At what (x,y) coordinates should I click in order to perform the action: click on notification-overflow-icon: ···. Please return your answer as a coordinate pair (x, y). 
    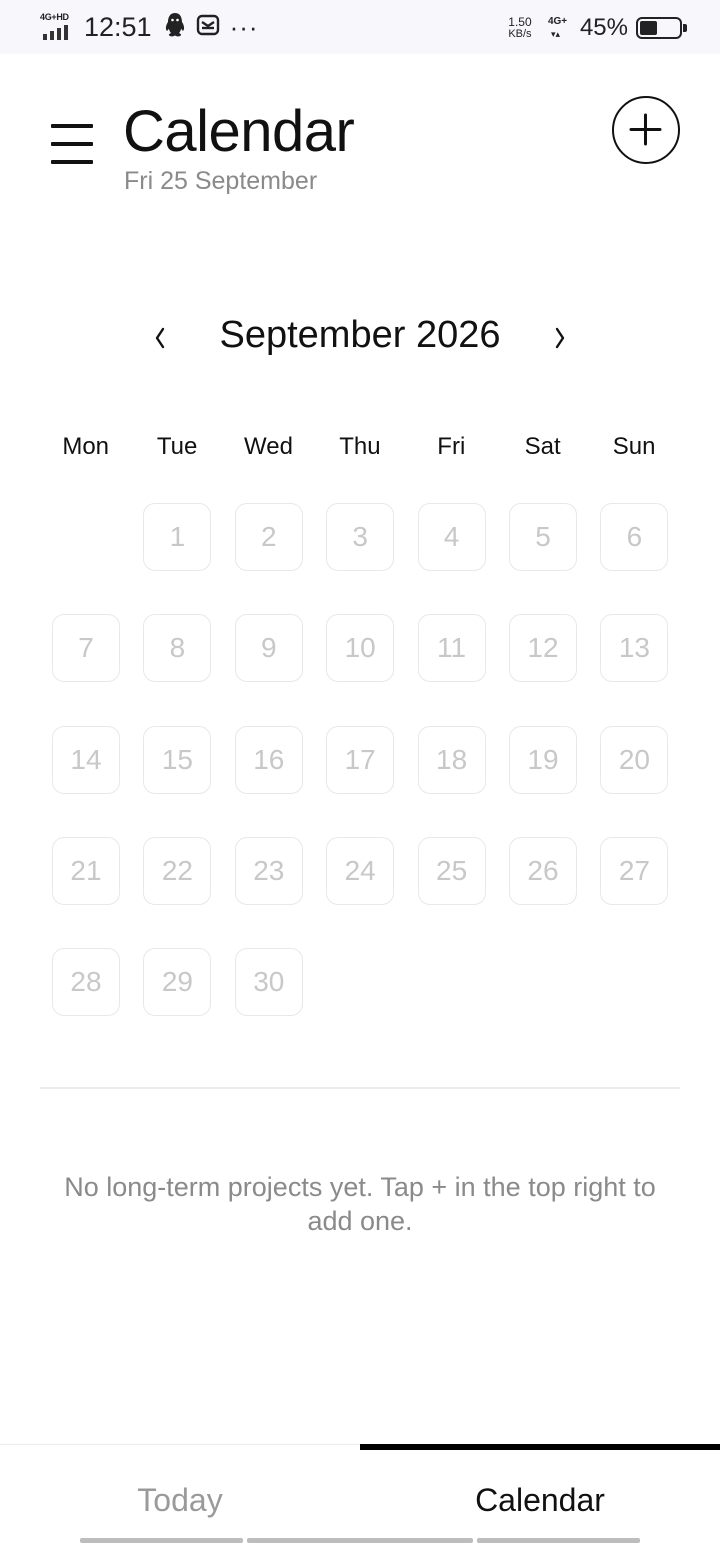
    Looking at the image, I should click on (244, 27).